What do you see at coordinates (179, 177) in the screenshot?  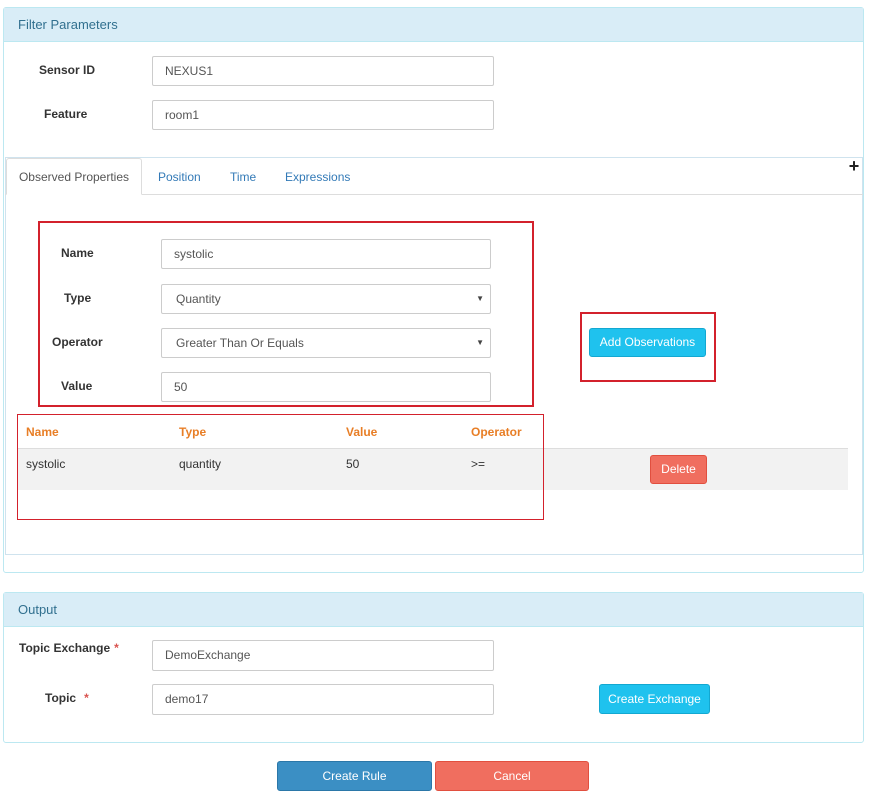 I see `tab-position: Position` at bounding box center [179, 177].